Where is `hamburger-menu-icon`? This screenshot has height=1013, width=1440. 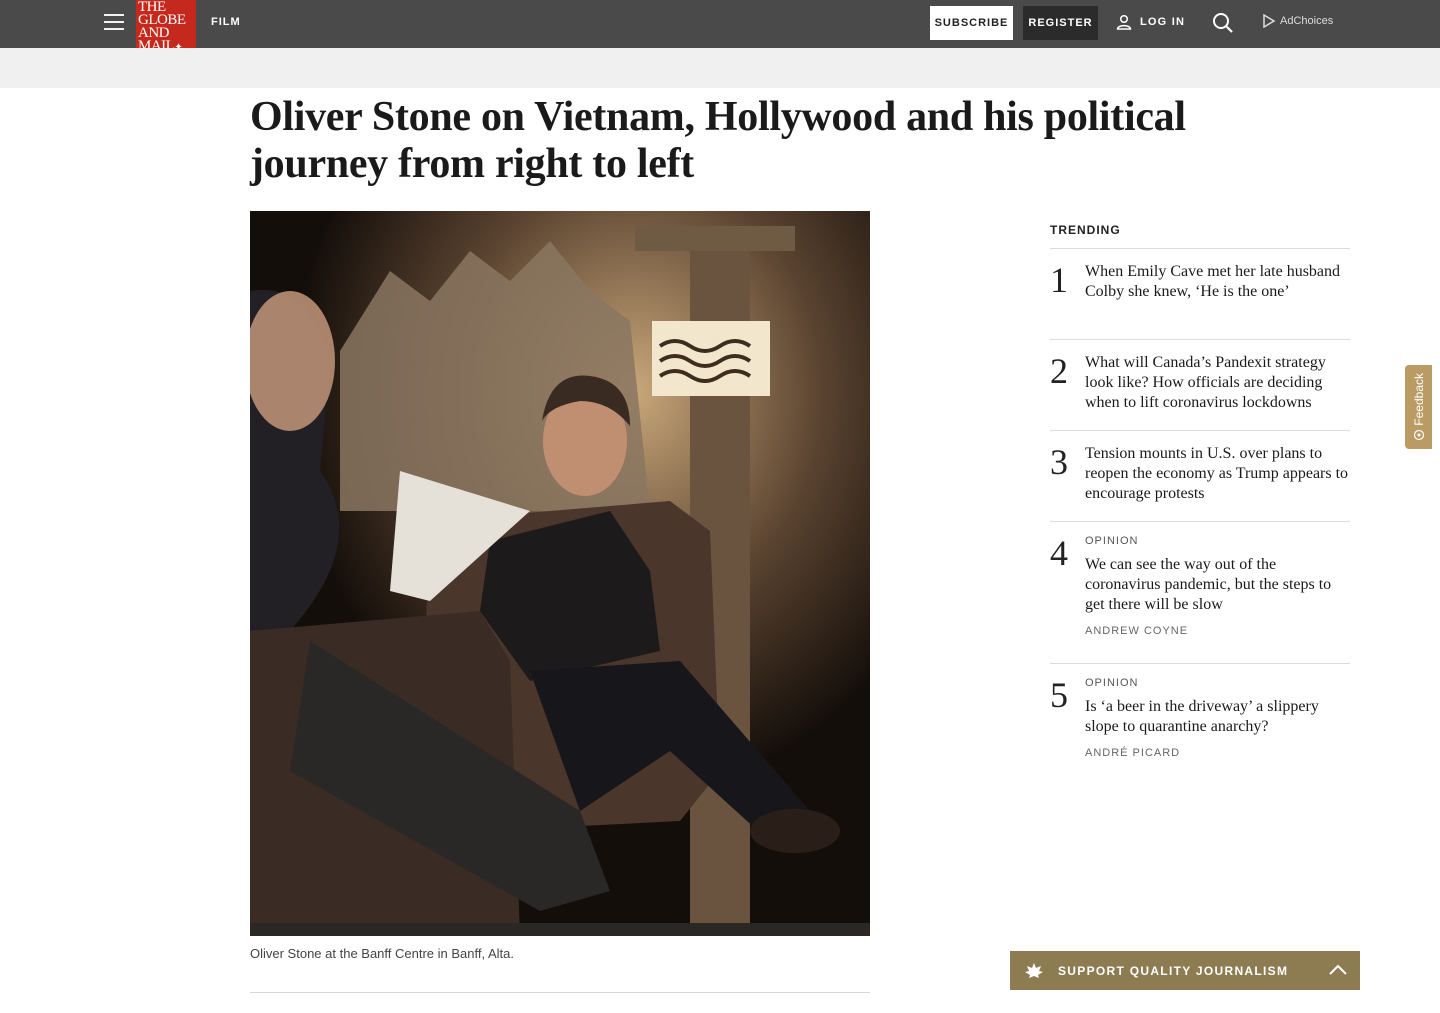 hamburger-menu-icon is located at coordinates (114, 23).